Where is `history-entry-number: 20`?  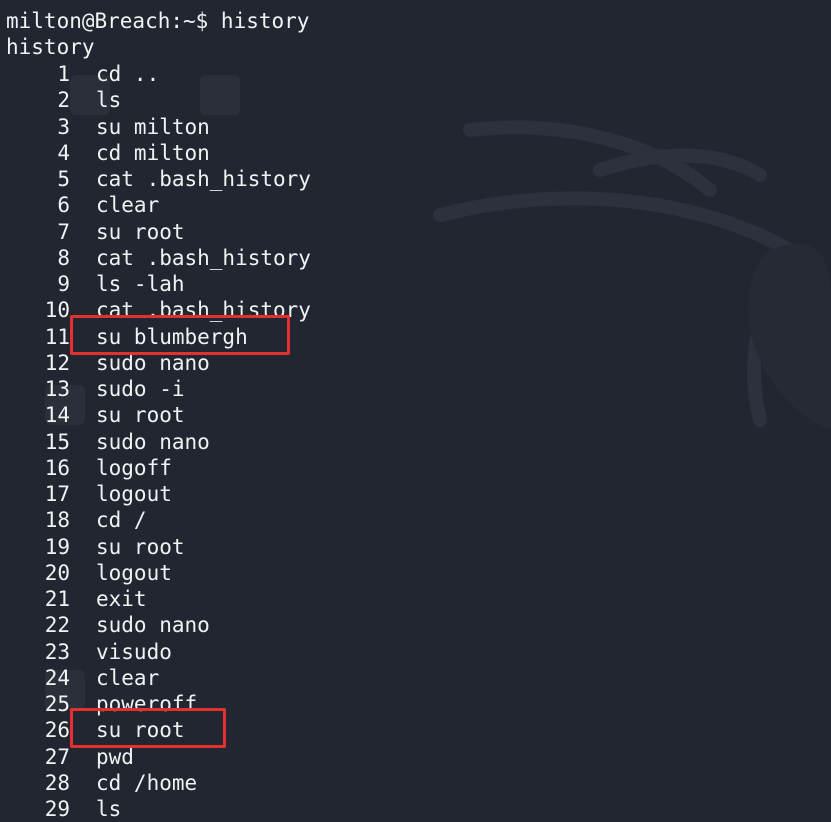
history-entry-number: 20 is located at coordinates (57, 572).